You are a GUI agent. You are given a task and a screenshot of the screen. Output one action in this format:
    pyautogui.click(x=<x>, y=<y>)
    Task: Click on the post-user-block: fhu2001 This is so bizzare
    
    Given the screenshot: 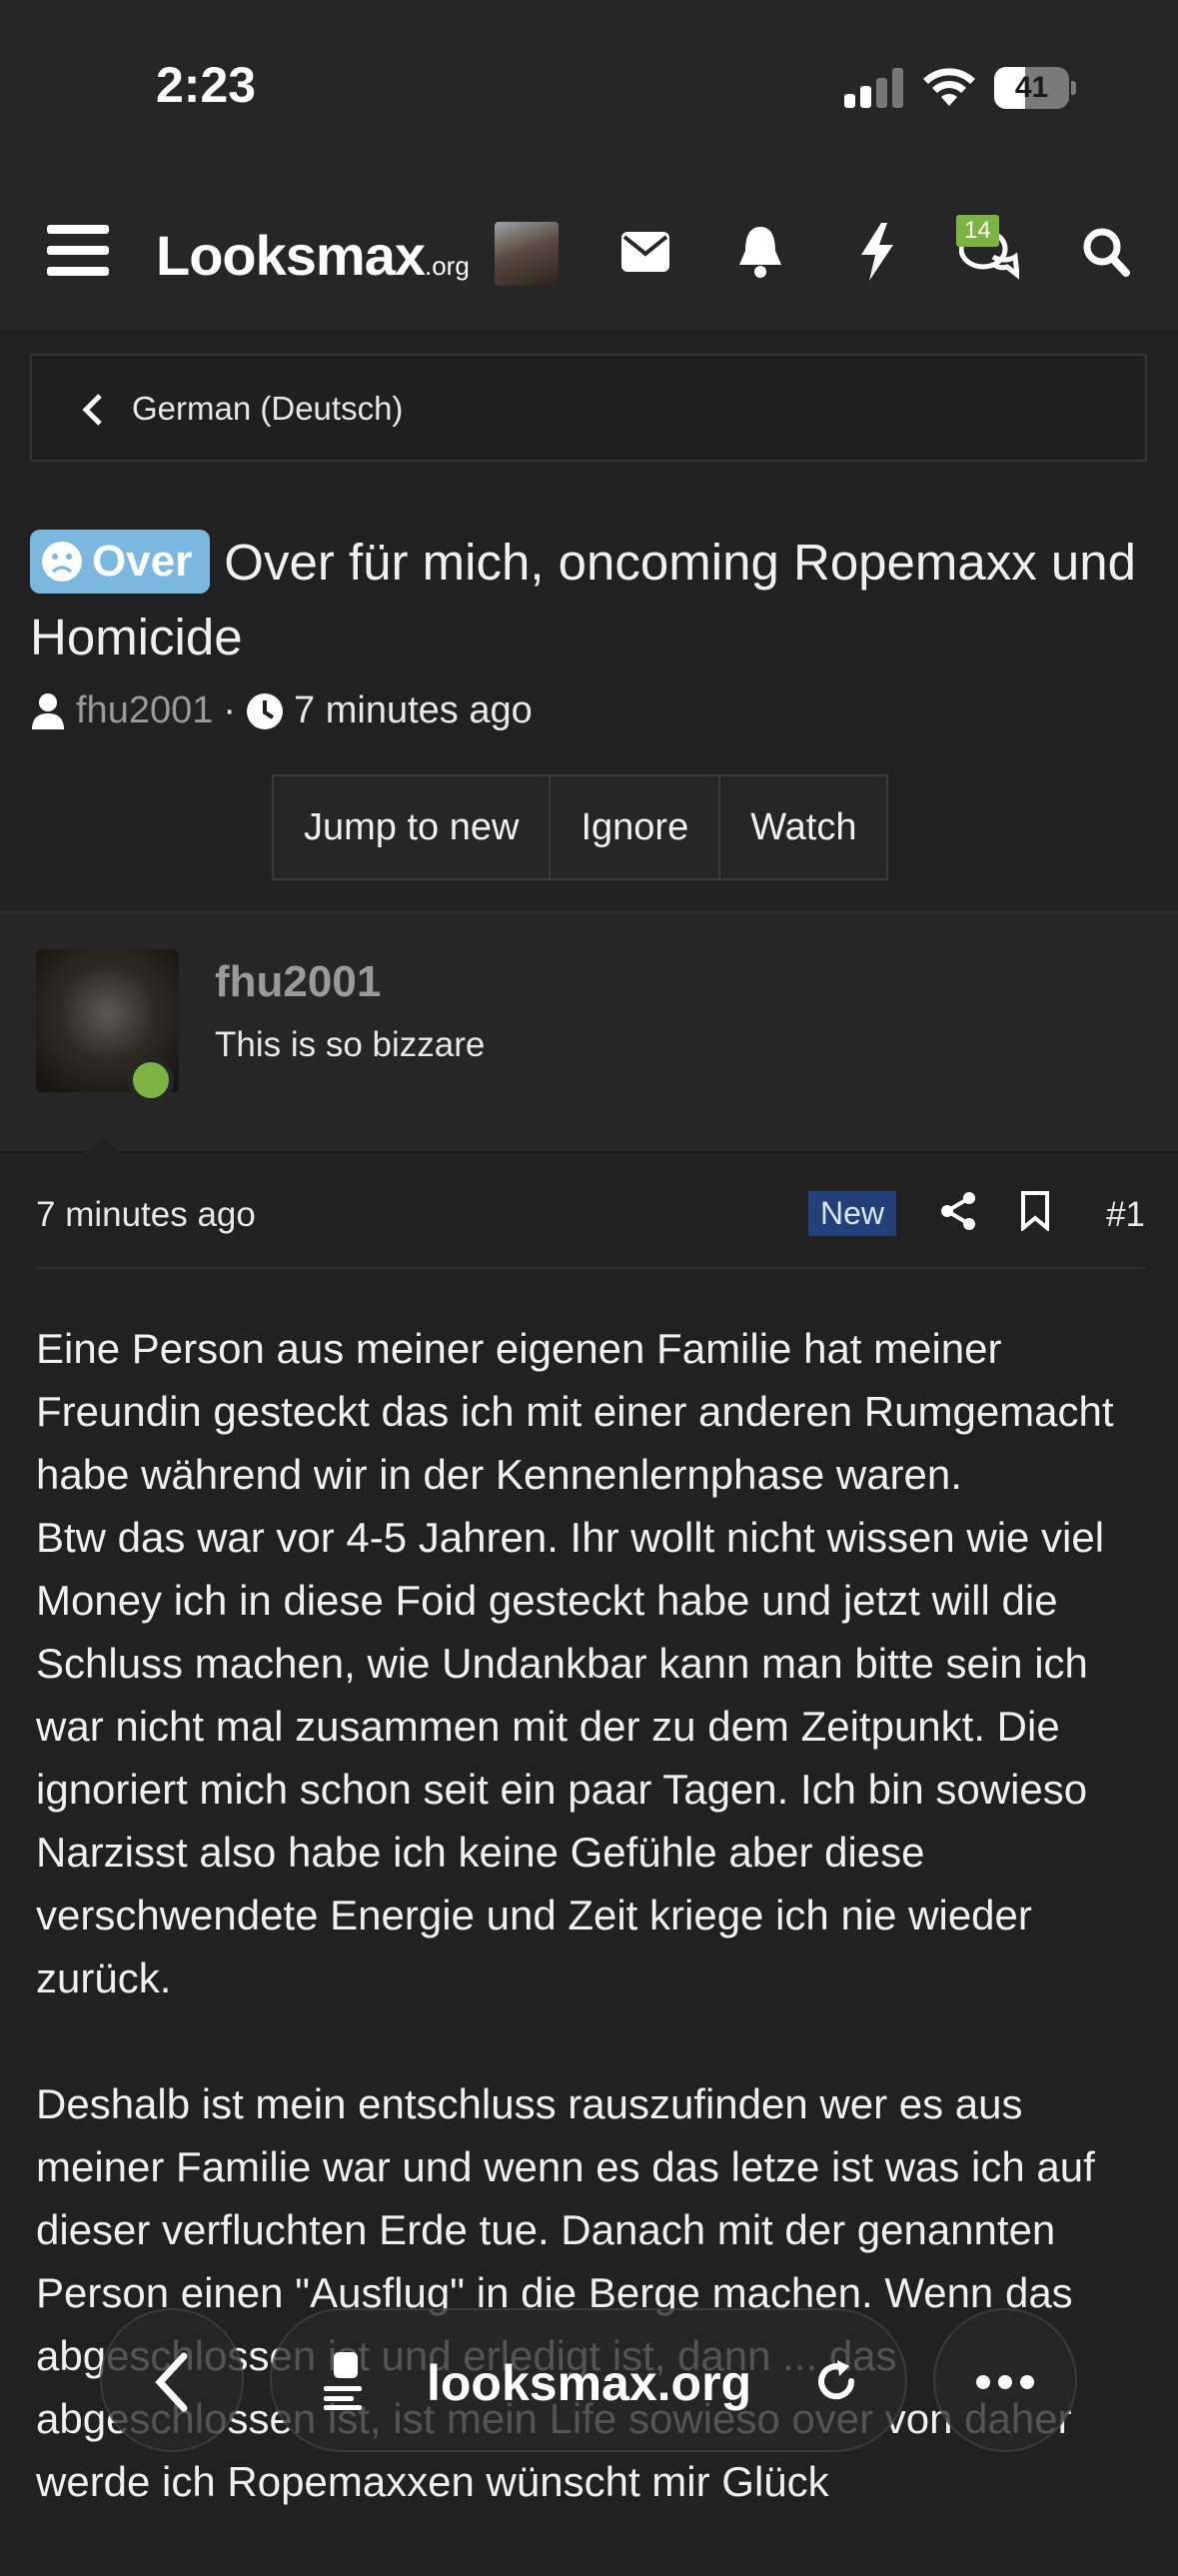 What is the action you would take?
    pyautogui.click(x=589, y=1034)
    